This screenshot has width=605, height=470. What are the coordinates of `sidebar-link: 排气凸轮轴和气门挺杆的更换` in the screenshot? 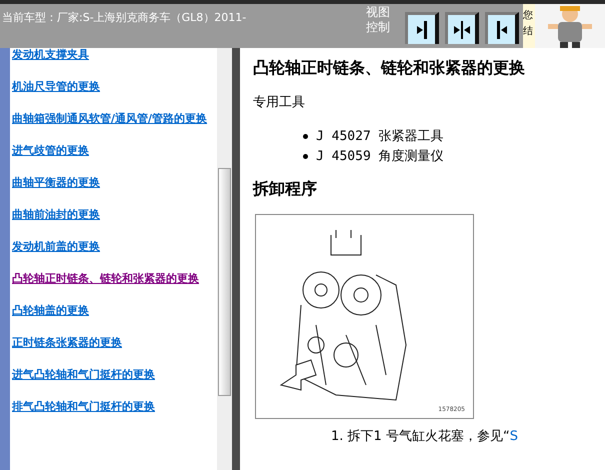 It's located at (114, 407).